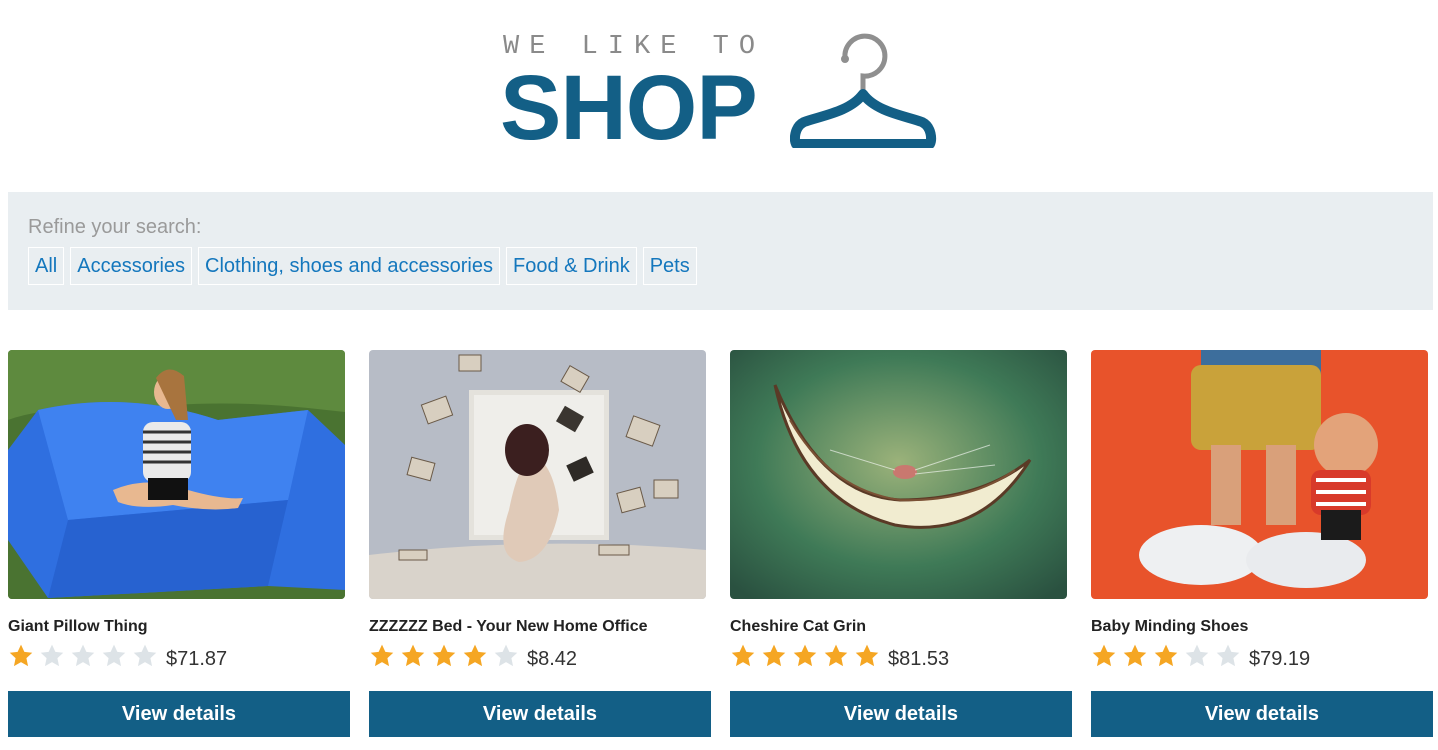  What do you see at coordinates (1169, 627) in the screenshot?
I see `product-name: Baby Minding Shoes` at bounding box center [1169, 627].